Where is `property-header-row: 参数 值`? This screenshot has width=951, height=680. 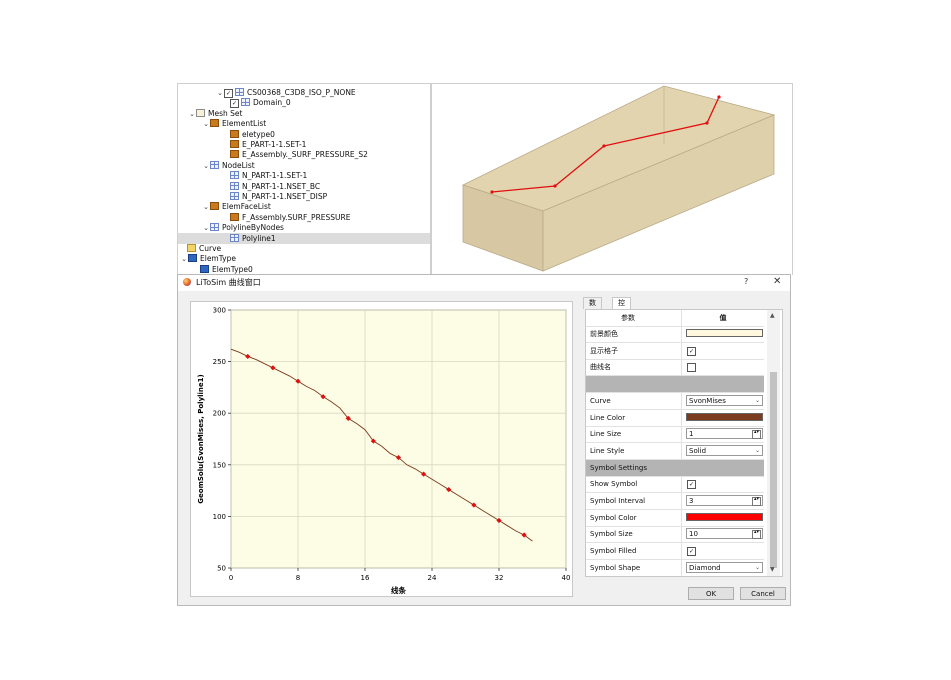
property-header-row: 参数 值 is located at coordinates (675, 318).